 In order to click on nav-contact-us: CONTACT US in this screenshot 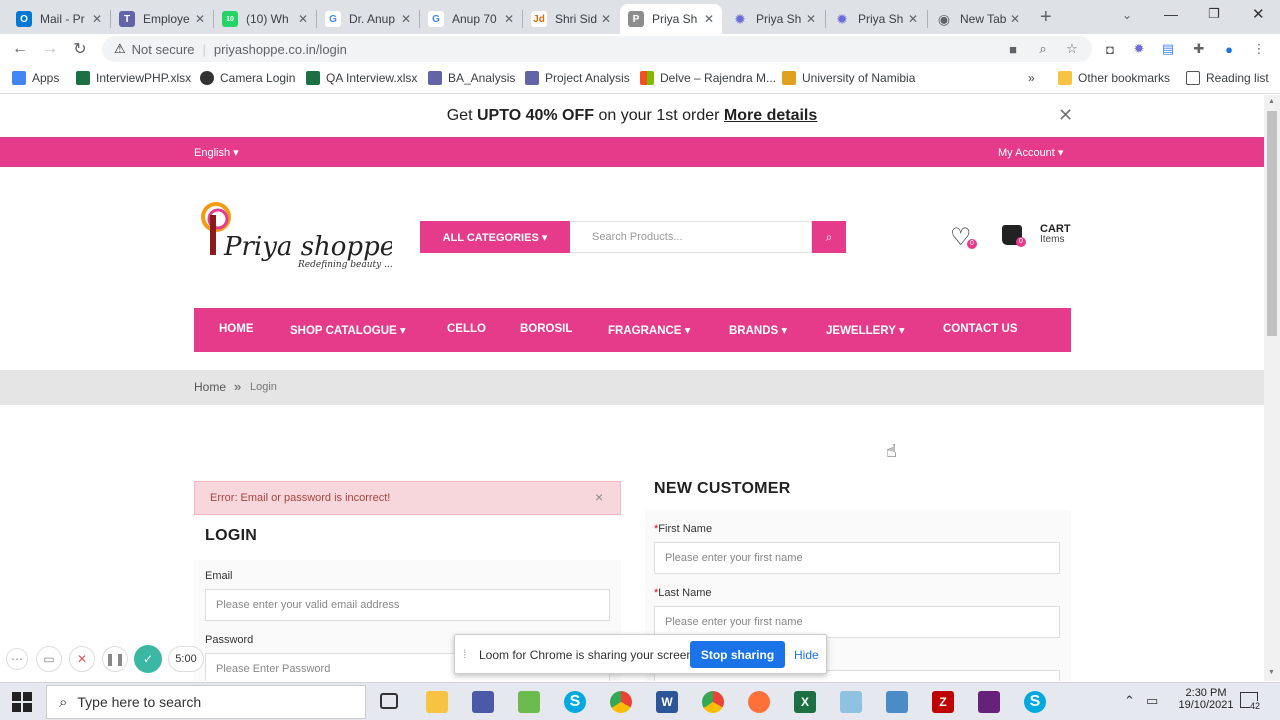, I will do `click(980, 329)`.